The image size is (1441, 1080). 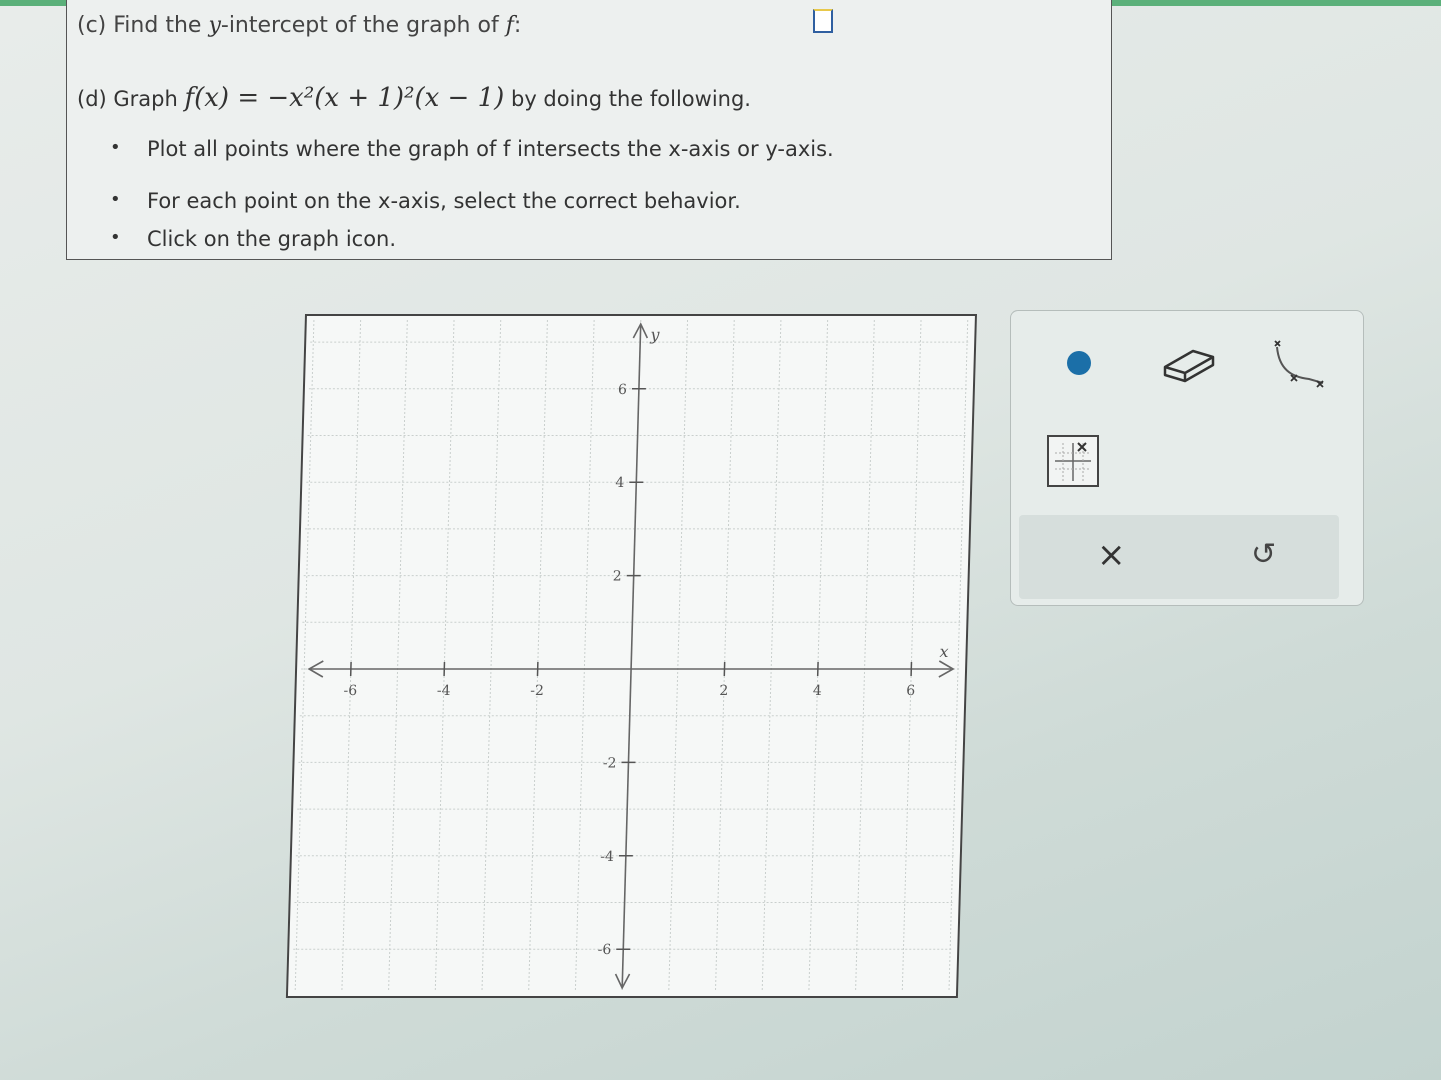 What do you see at coordinates (723, 691) in the screenshot?
I see `x-tick-label: 2` at bounding box center [723, 691].